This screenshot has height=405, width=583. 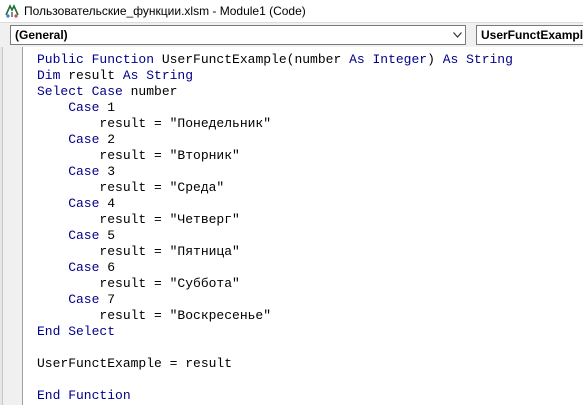 What do you see at coordinates (111, 299) in the screenshot?
I see `code-token: 7` at bounding box center [111, 299].